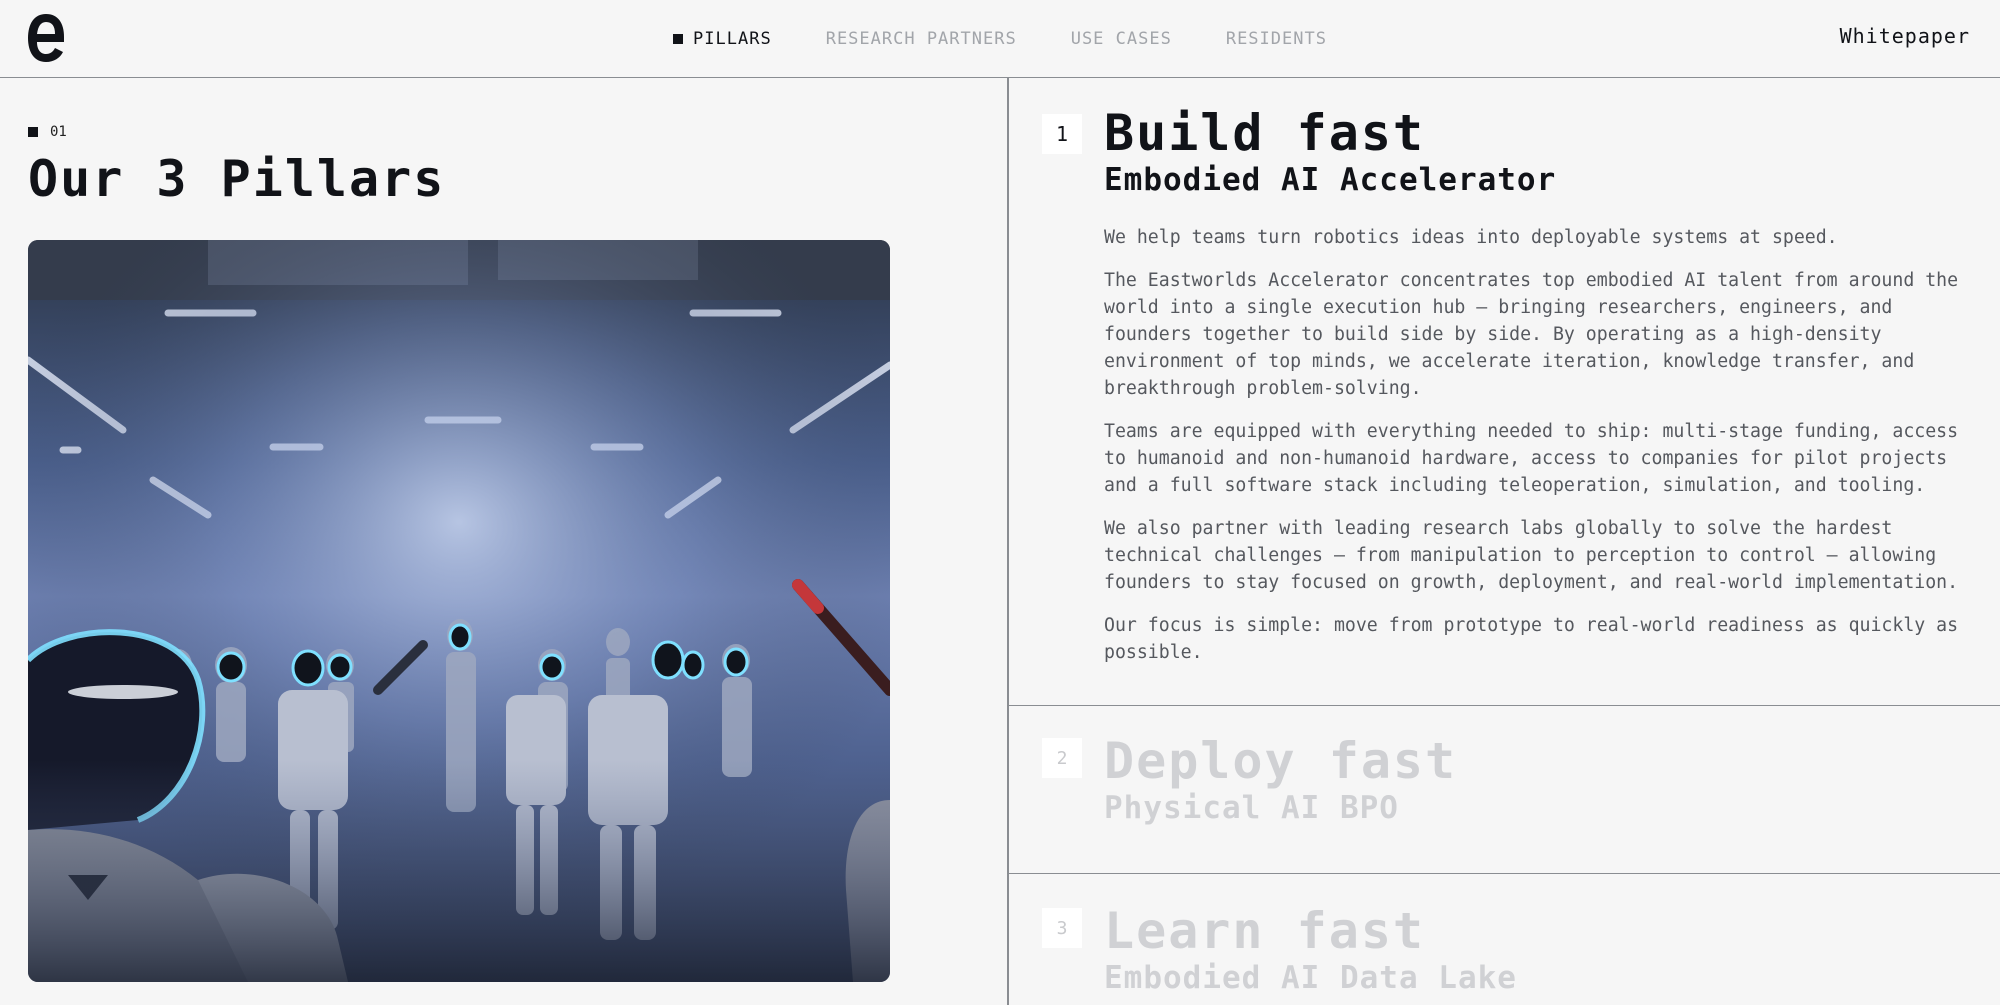  I want to click on pillar-subtitle: Embodied AI Accelerator, so click(1330, 180).